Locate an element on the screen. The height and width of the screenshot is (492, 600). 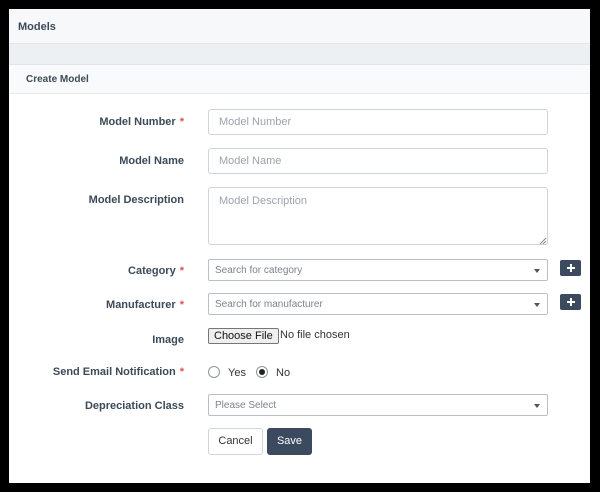
manufacturer-select: Search for manufacturer is located at coordinates (378, 304).